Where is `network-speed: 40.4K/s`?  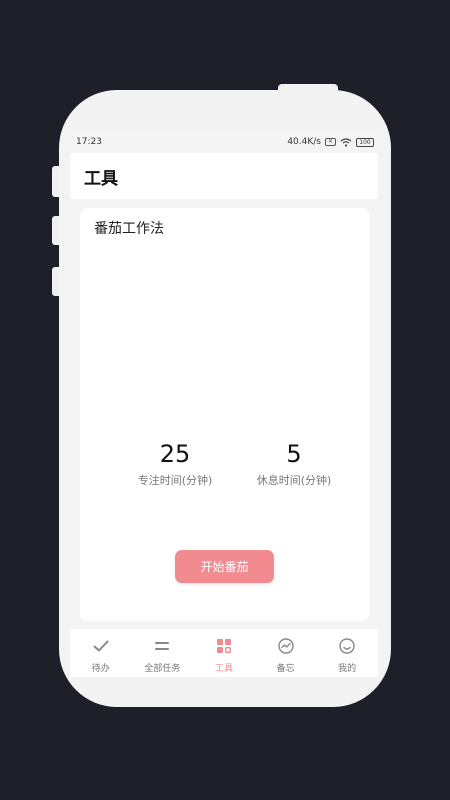 network-speed: 40.4K/s is located at coordinates (304, 142).